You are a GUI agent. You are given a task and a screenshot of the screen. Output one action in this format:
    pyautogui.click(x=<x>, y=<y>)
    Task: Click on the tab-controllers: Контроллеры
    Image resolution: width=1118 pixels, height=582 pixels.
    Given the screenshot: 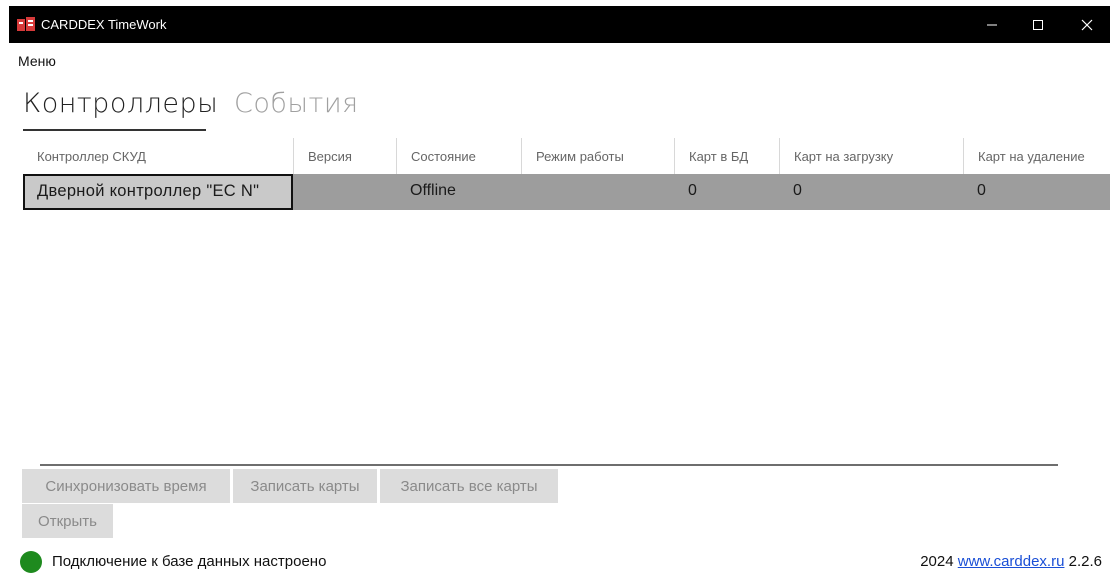 What is the action you would take?
    pyautogui.click(x=120, y=103)
    